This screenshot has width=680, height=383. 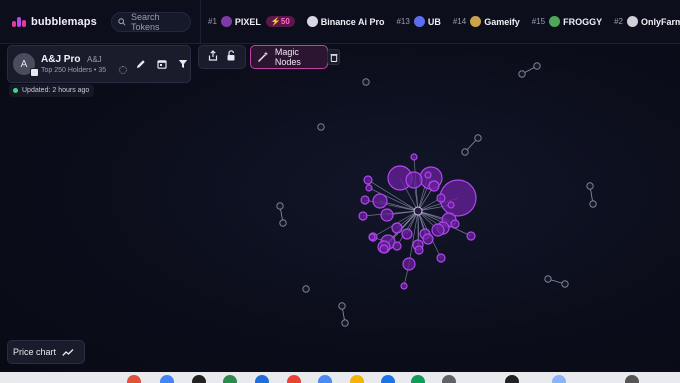 I want to click on ticker-item: #14 Gameify, so click(x=486, y=21).